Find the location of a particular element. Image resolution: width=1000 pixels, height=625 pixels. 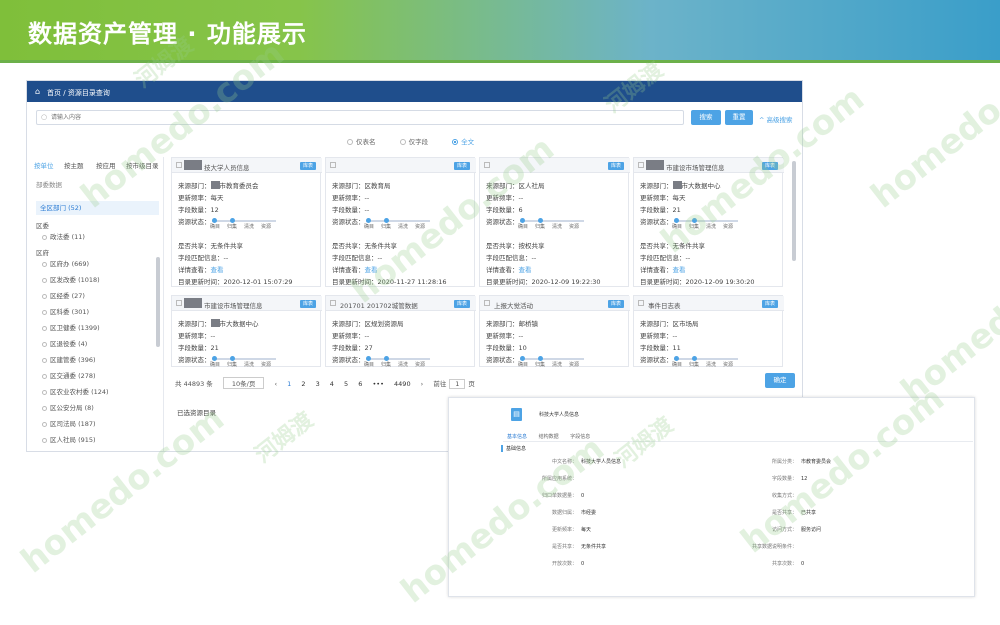

goto-page-input: 1 is located at coordinates (457, 384).